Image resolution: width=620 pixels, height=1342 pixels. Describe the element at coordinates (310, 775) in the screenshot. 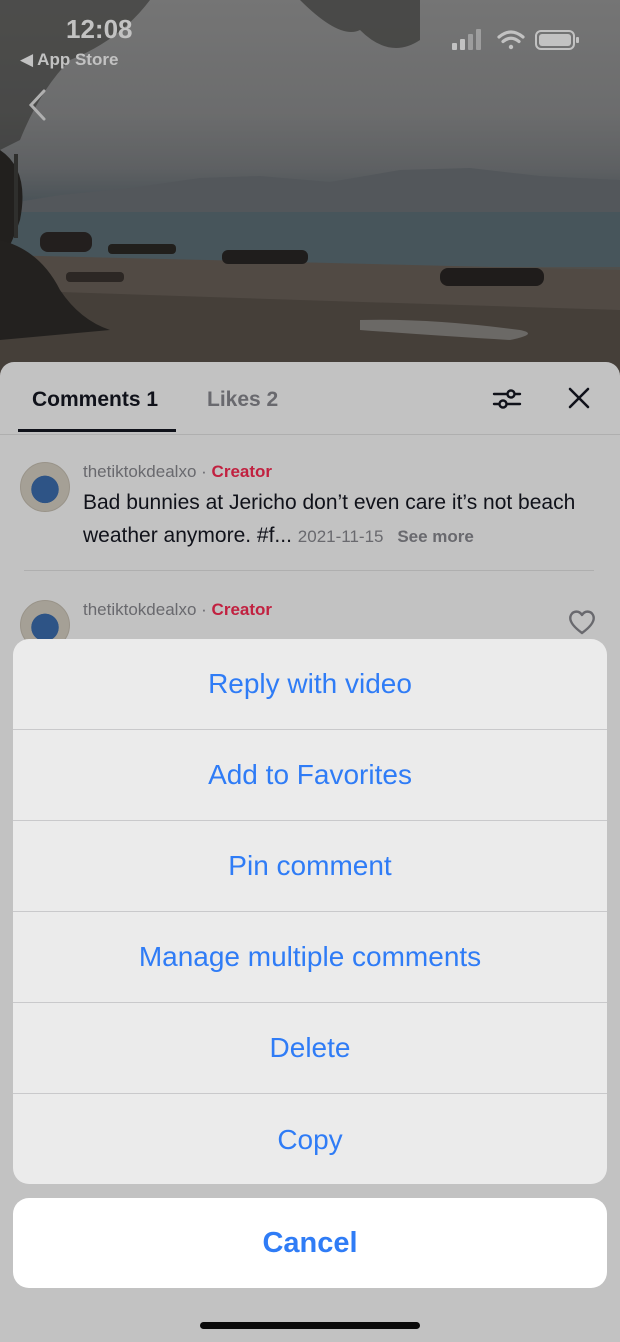

I see `add-to-favorites-button: Add to Favorites` at that location.